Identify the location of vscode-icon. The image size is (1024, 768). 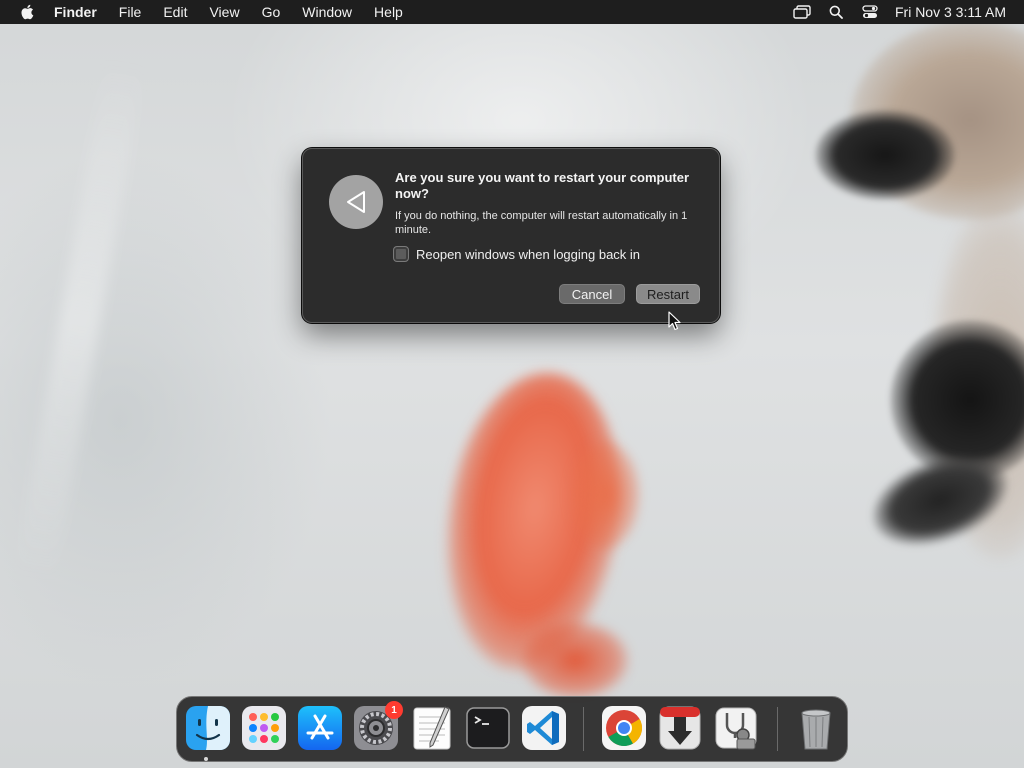
(544, 728).